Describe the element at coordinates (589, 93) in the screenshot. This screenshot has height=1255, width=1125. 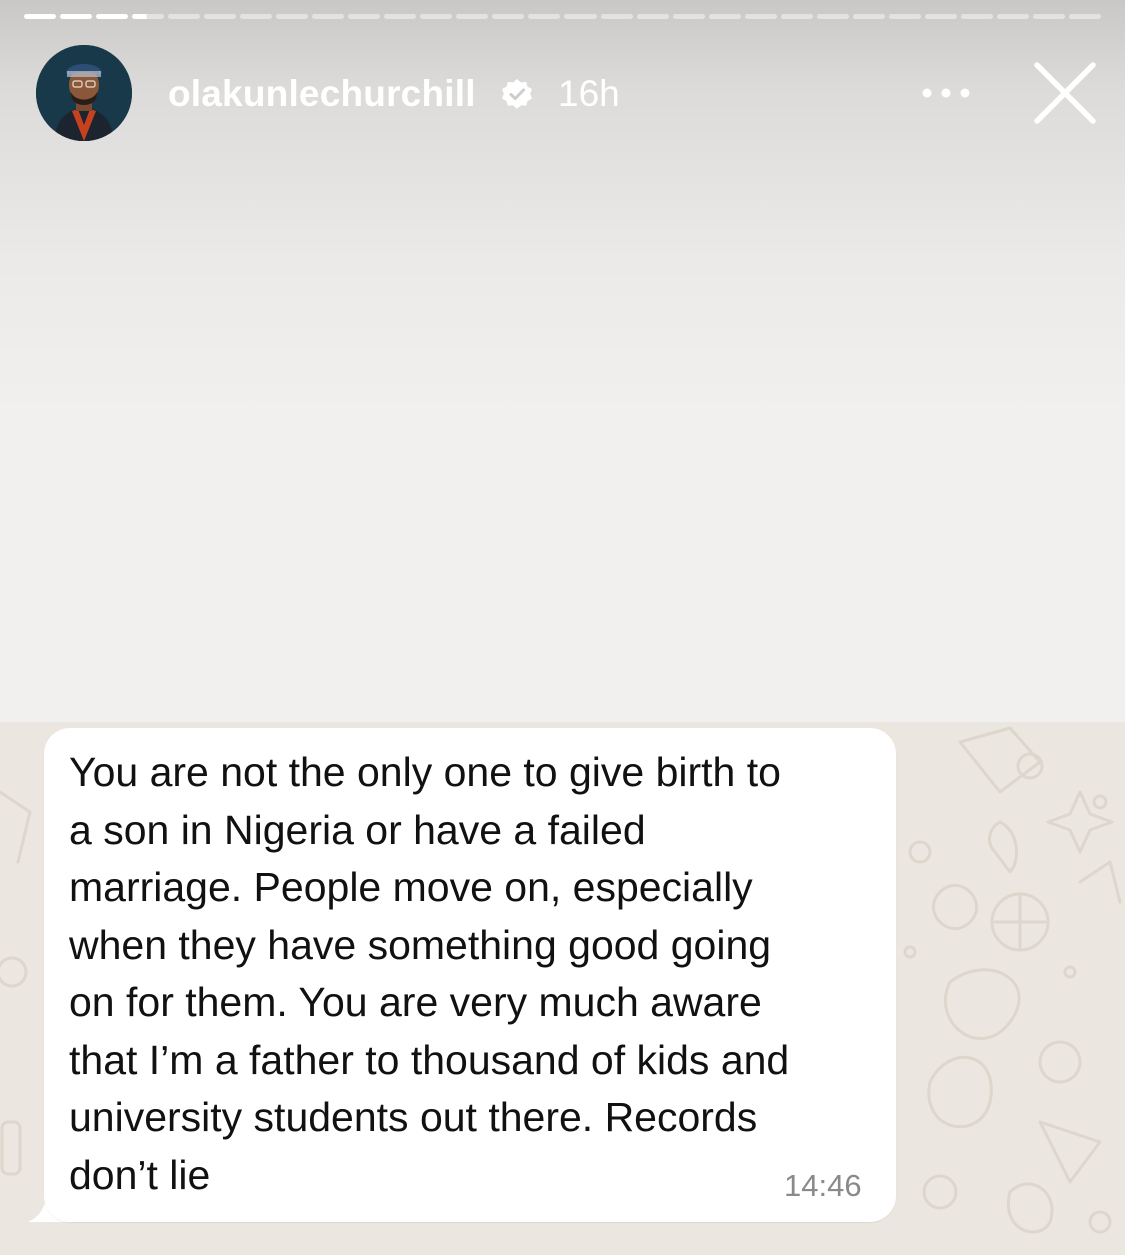
I see `story-time-ago: 16h` at that location.